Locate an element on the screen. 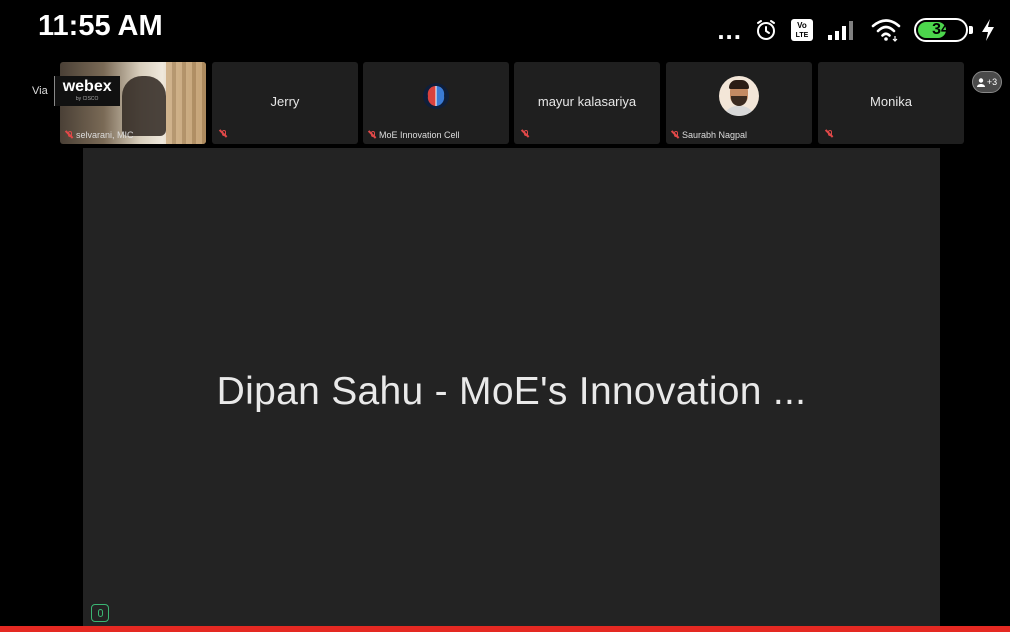  clock: 11:55 AM is located at coordinates (100, 26).